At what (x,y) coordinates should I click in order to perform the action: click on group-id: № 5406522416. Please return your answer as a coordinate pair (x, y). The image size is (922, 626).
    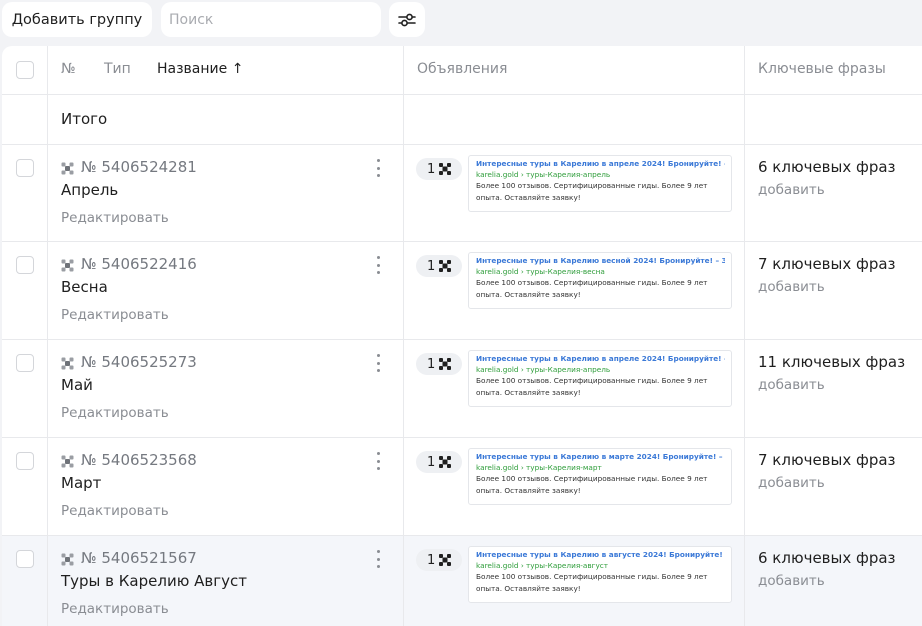
    Looking at the image, I should click on (139, 264).